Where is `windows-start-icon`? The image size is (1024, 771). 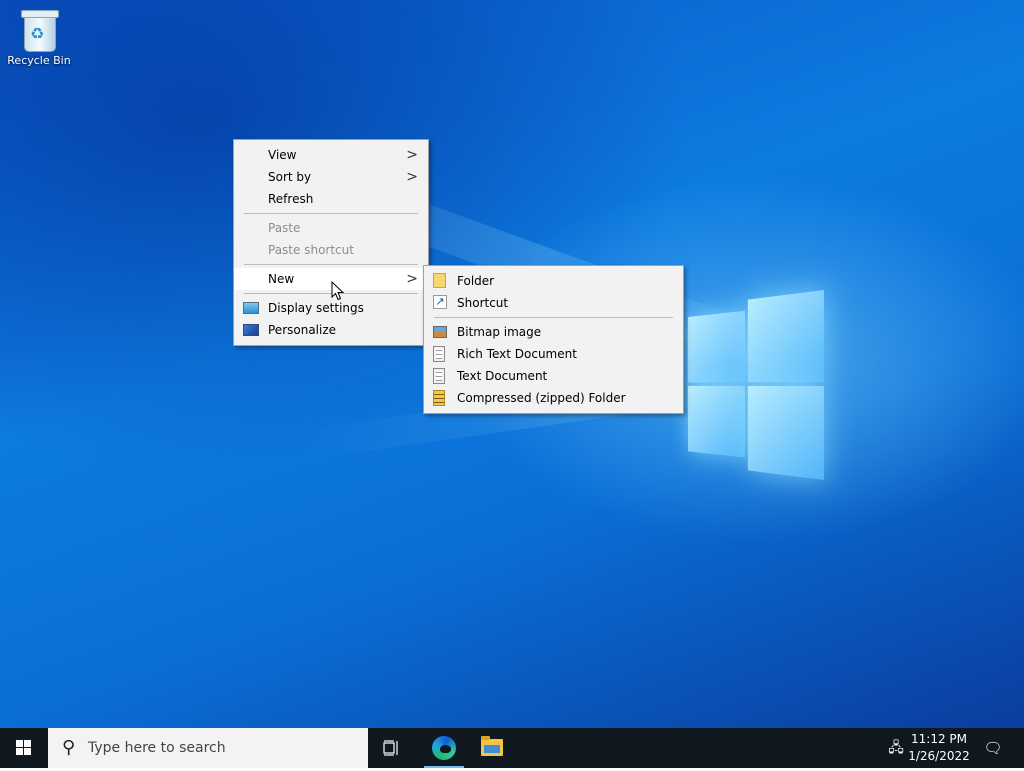
windows-start-icon is located at coordinates (24, 748).